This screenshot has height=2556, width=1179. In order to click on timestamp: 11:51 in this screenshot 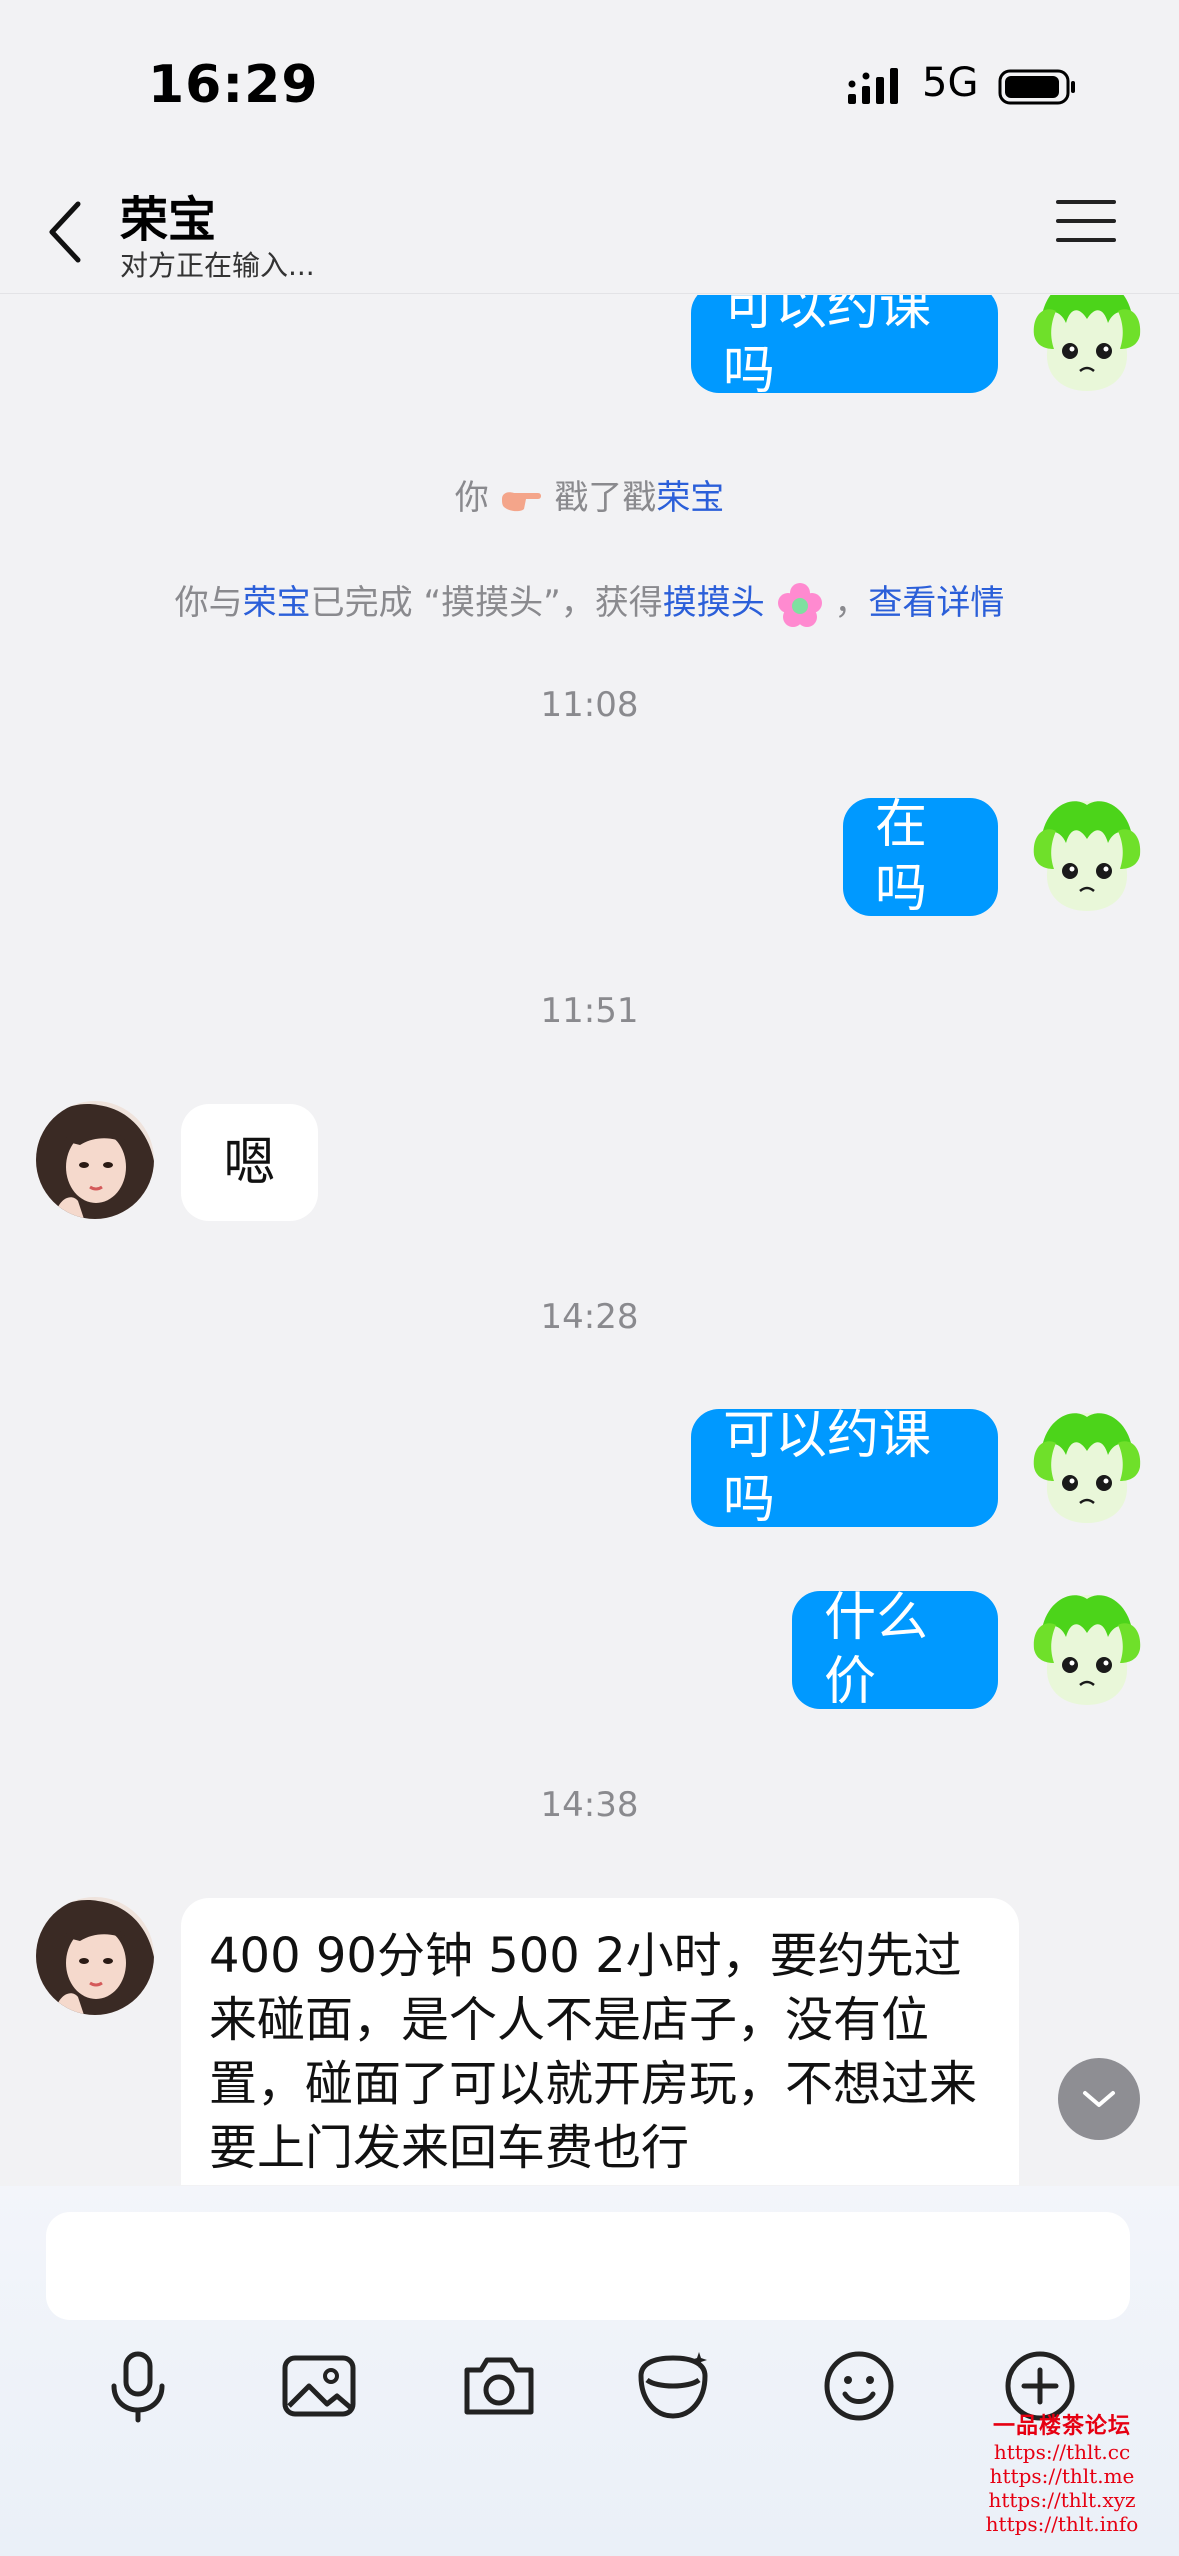, I will do `click(589, 1011)`.